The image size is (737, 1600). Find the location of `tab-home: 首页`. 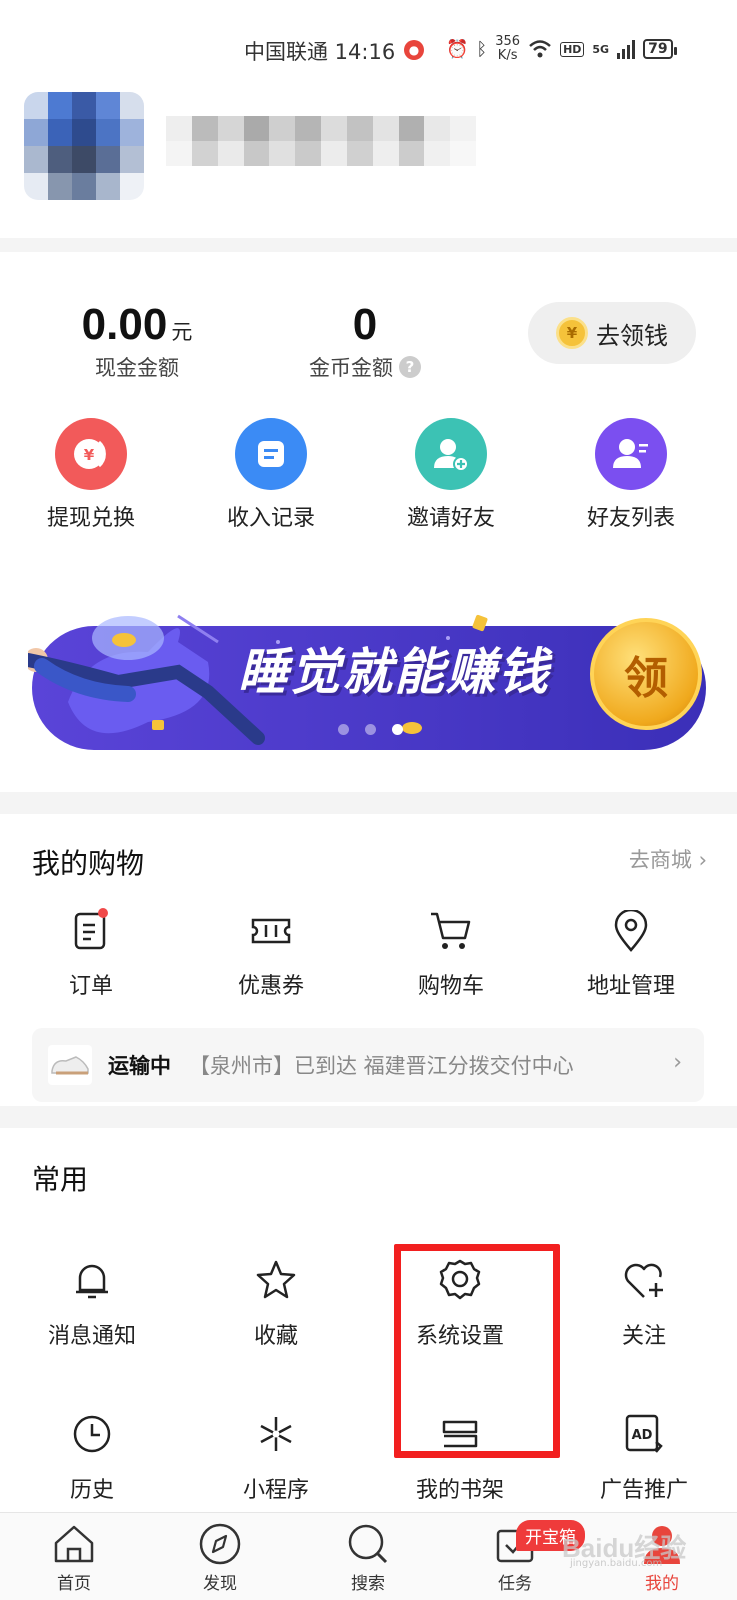

tab-home: 首页 is located at coordinates (74, 1557).